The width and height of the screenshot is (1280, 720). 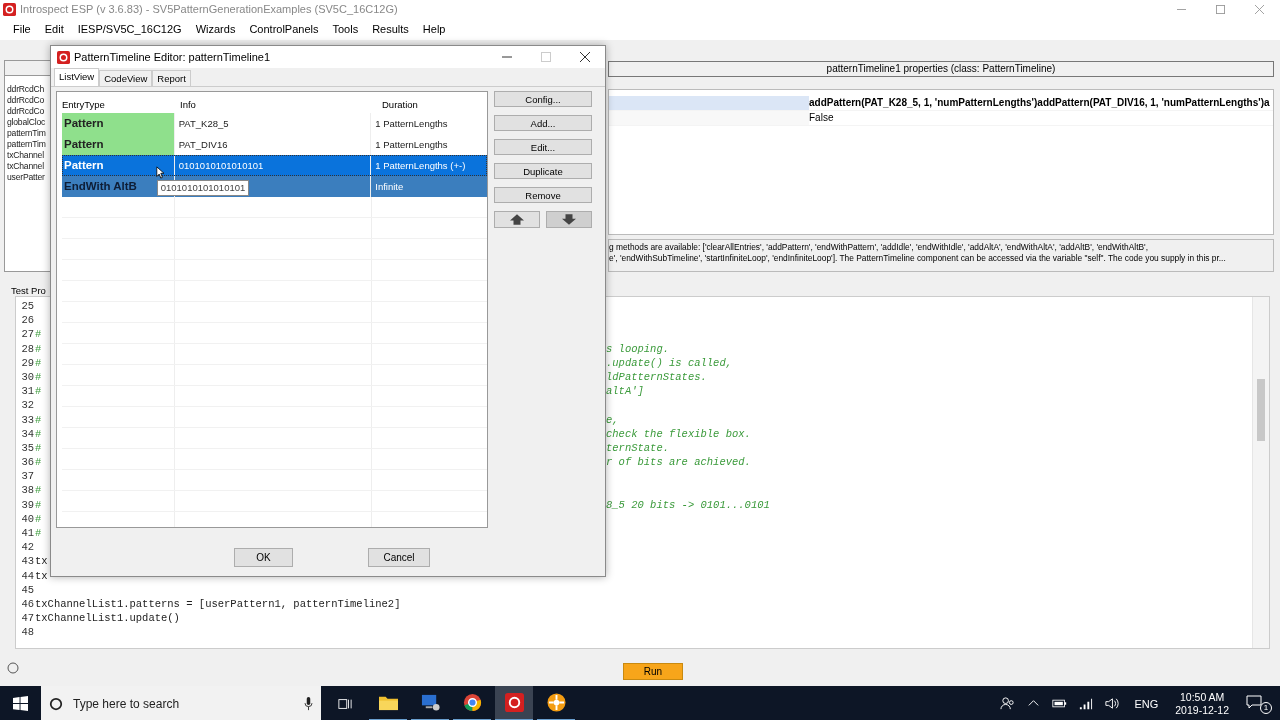 What do you see at coordinates (126, 78) in the screenshot?
I see `view-tab: CodeView` at bounding box center [126, 78].